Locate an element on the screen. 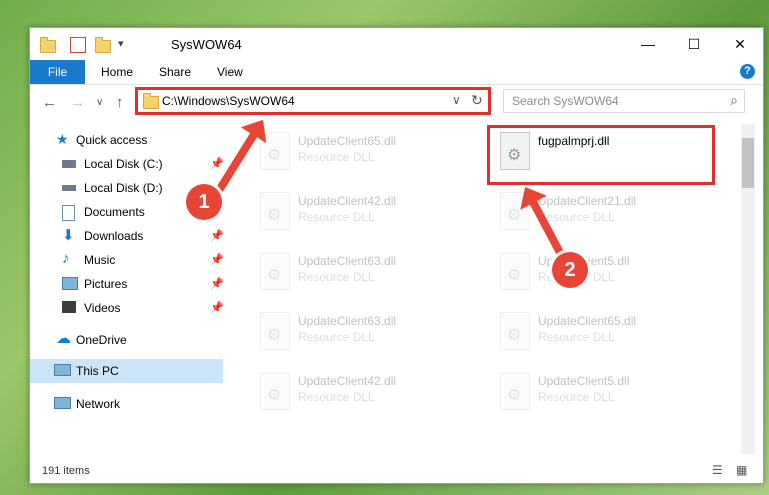 Image resolution: width=769 pixels, height=495 pixels. sidebar-item-label: Downloads is located at coordinates (114, 236).